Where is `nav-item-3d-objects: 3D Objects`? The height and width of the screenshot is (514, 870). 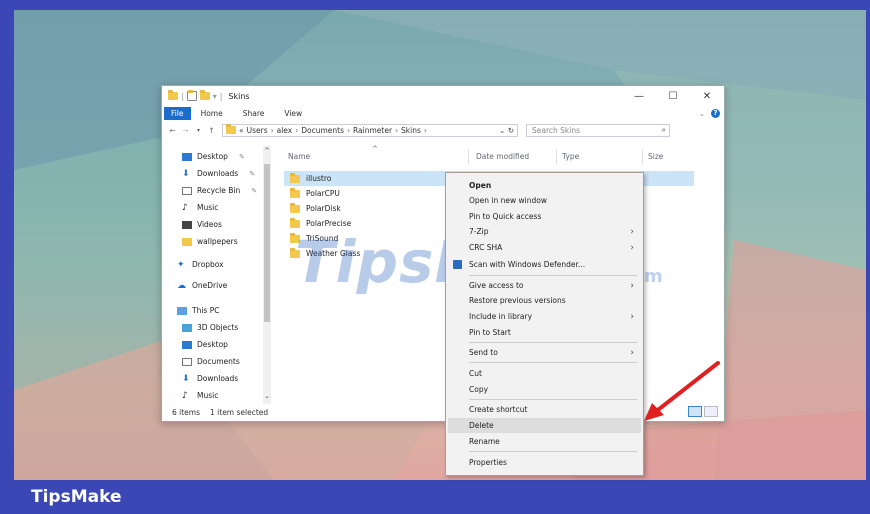
nav-item-3d-objects: 3D Objects is located at coordinates (210, 327).